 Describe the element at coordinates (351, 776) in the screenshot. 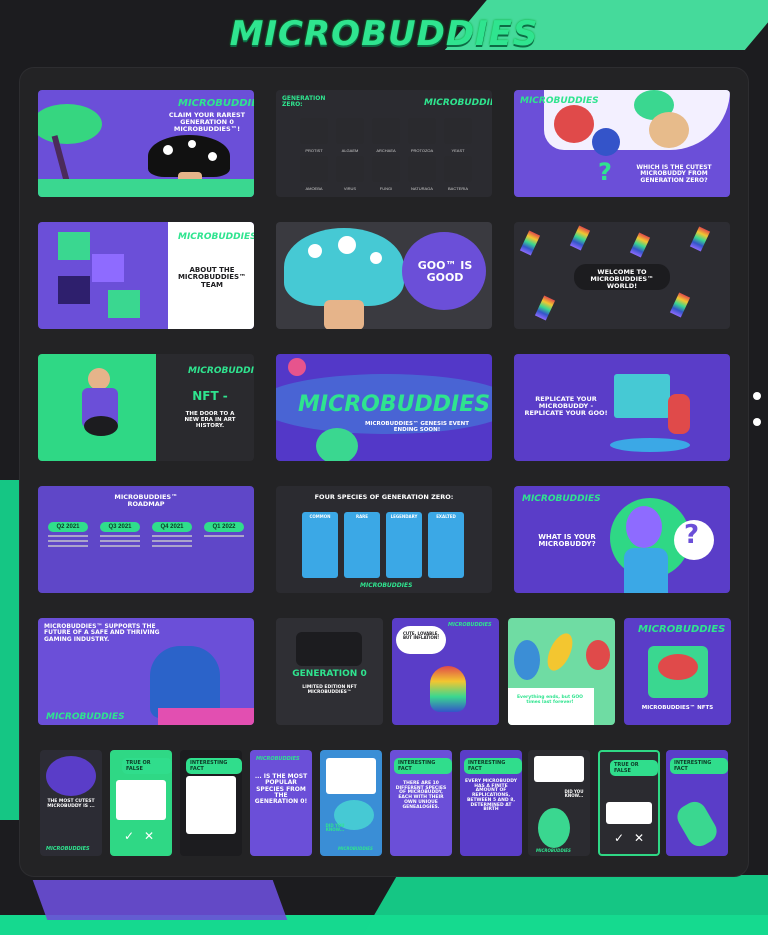

I see `story-text-box` at that location.